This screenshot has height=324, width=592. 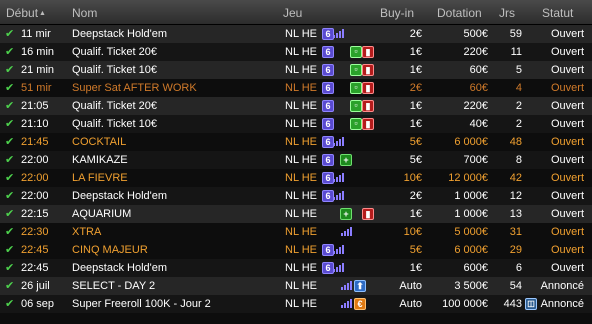 I want to click on prize-pool: 1 000€, so click(x=471, y=214).